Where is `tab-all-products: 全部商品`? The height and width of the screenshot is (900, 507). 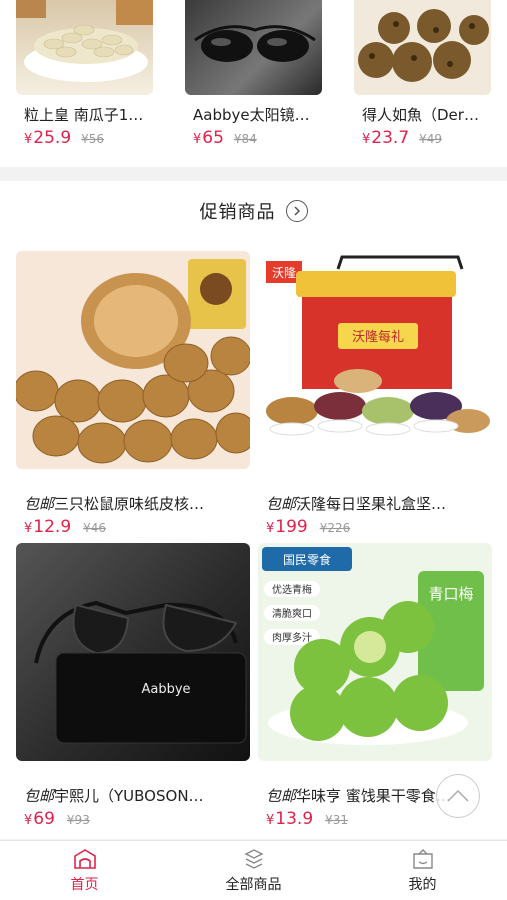 tab-all-products: 全部商品 is located at coordinates (253, 870).